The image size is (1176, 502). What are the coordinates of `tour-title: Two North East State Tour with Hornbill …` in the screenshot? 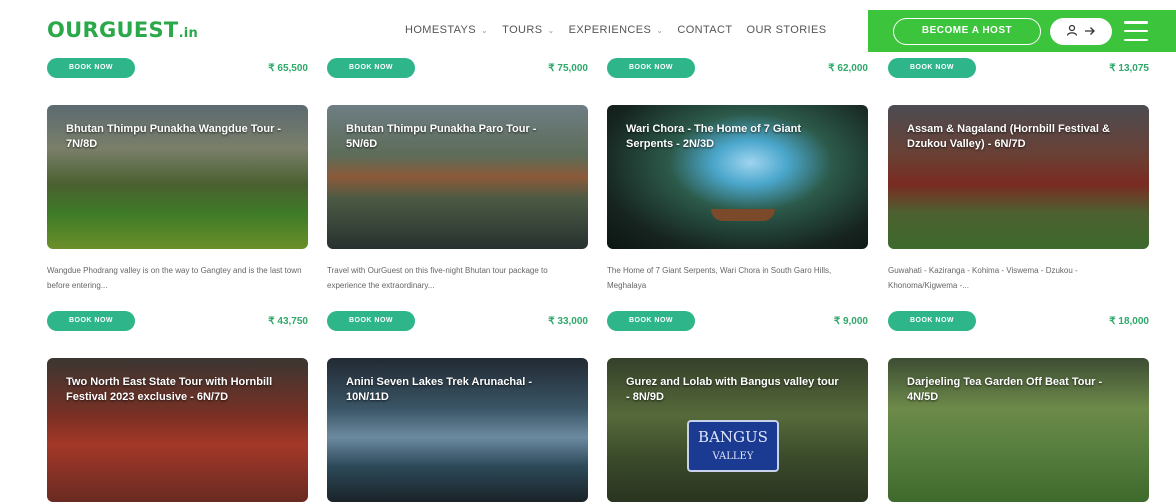 It's located at (175, 390).